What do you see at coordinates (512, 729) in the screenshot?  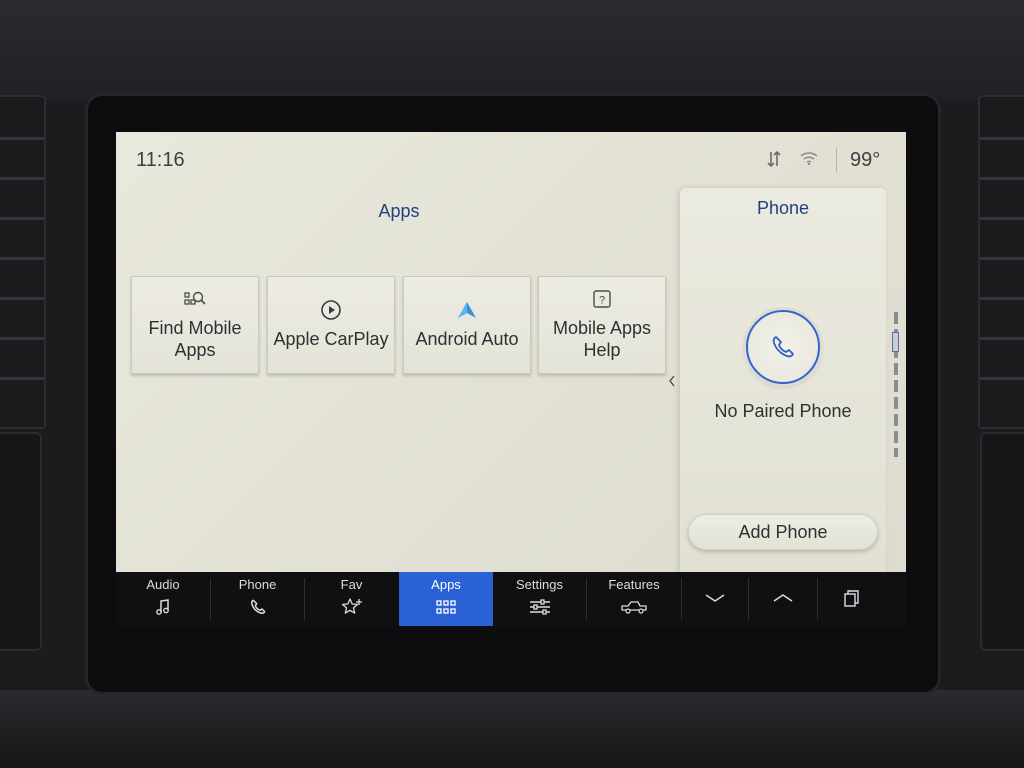 I see `dashboard-bottom` at bounding box center [512, 729].